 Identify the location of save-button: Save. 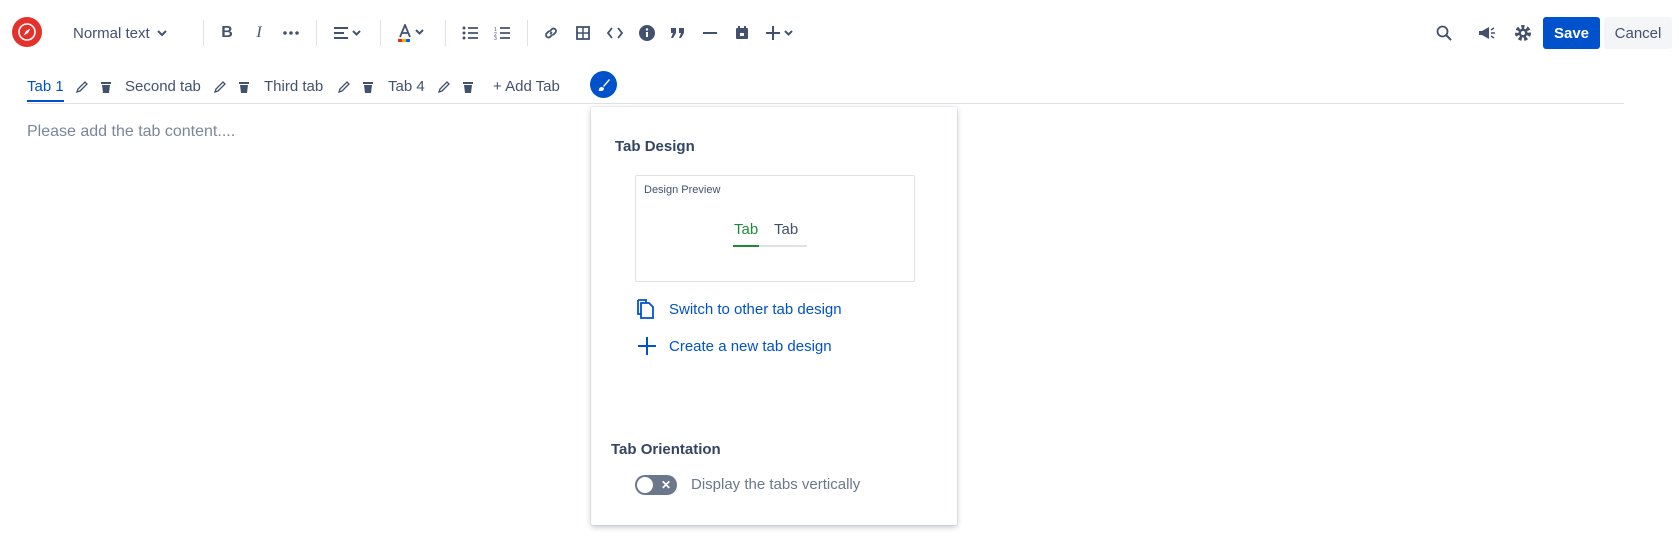
(1571, 33).